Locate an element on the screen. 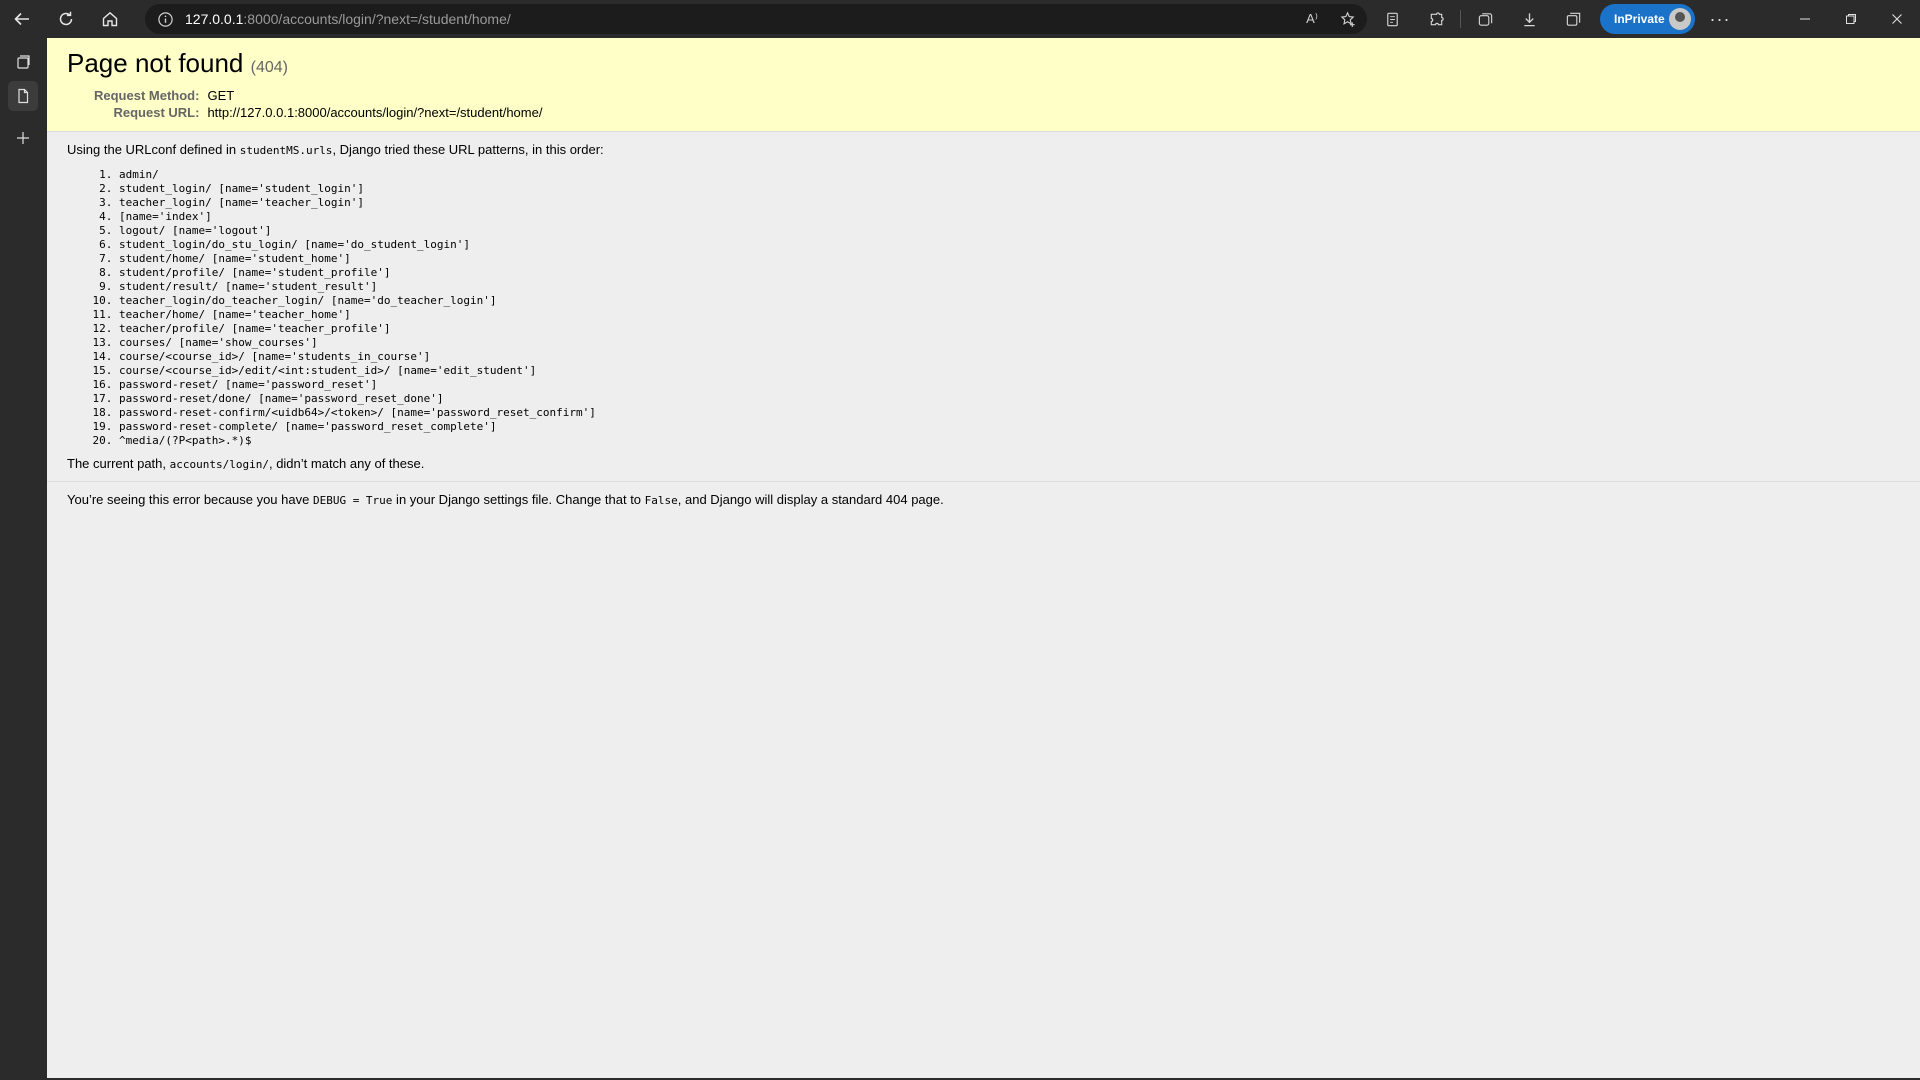 Image resolution: width=1920 pixels, height=1080 pixels. urlconf-module: studentMS.urls is located at coordinates (286, 150).